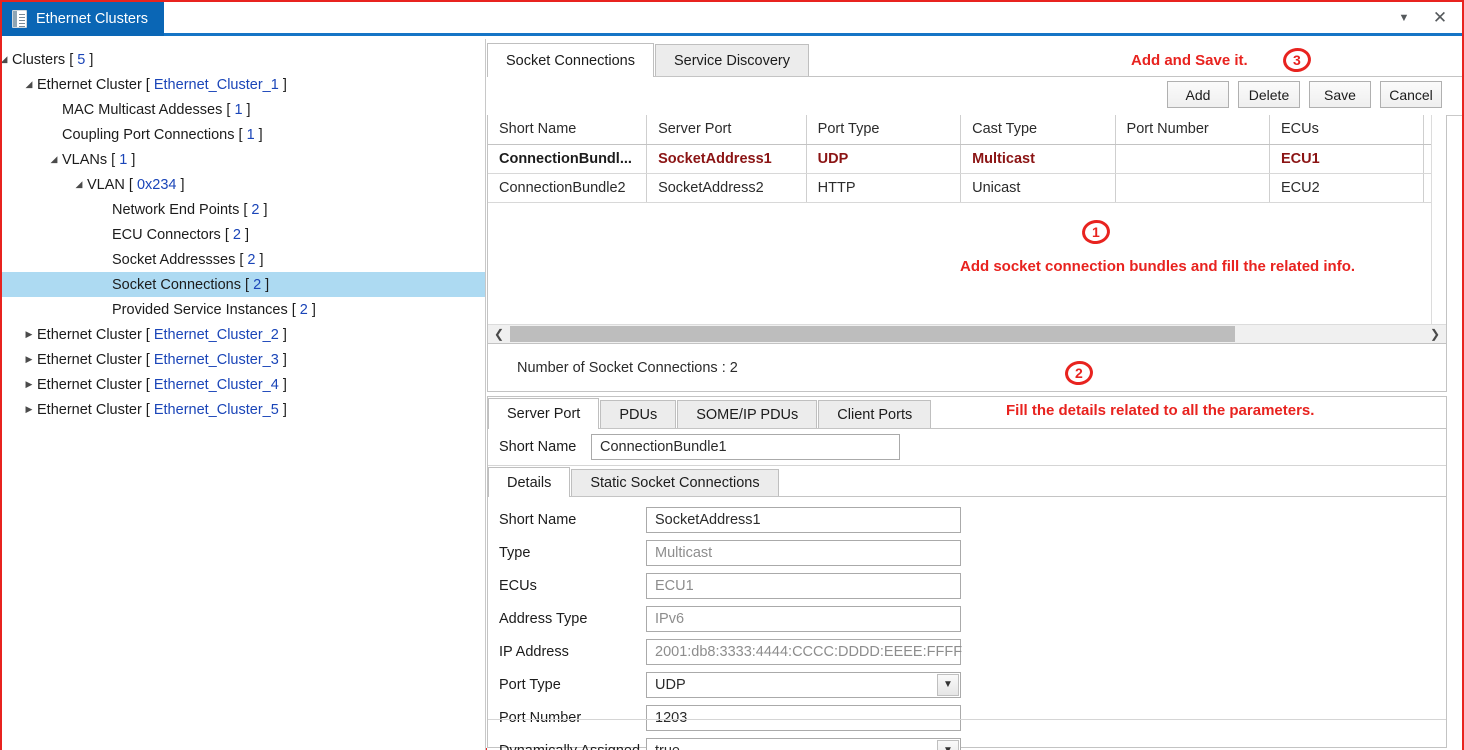 This screenshot has width=1464, height=750. I want to click on window-title-label: Ethernet Clusters, so click(92, 19).